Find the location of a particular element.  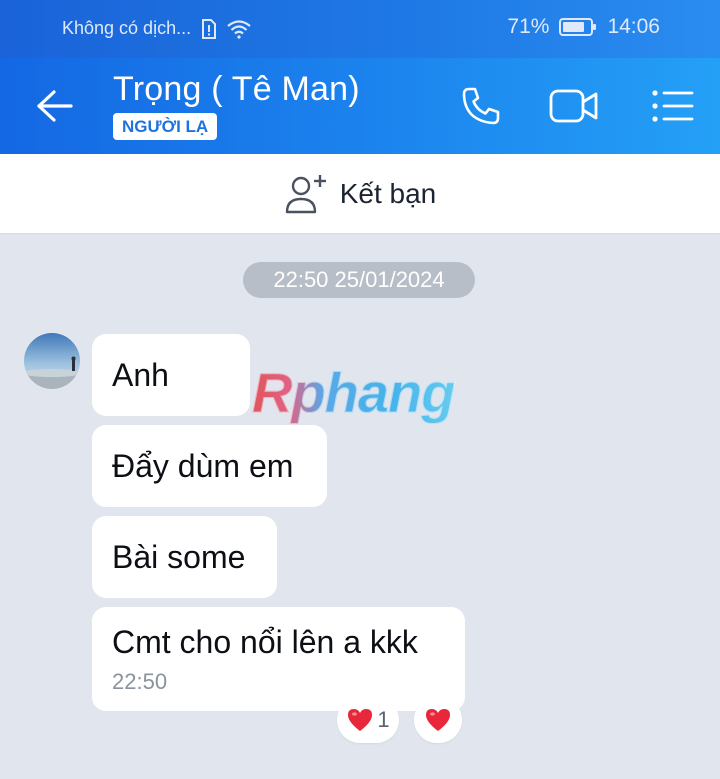

contact-name: Trọng ( Tê Man) is located at coordinates (236, 89).